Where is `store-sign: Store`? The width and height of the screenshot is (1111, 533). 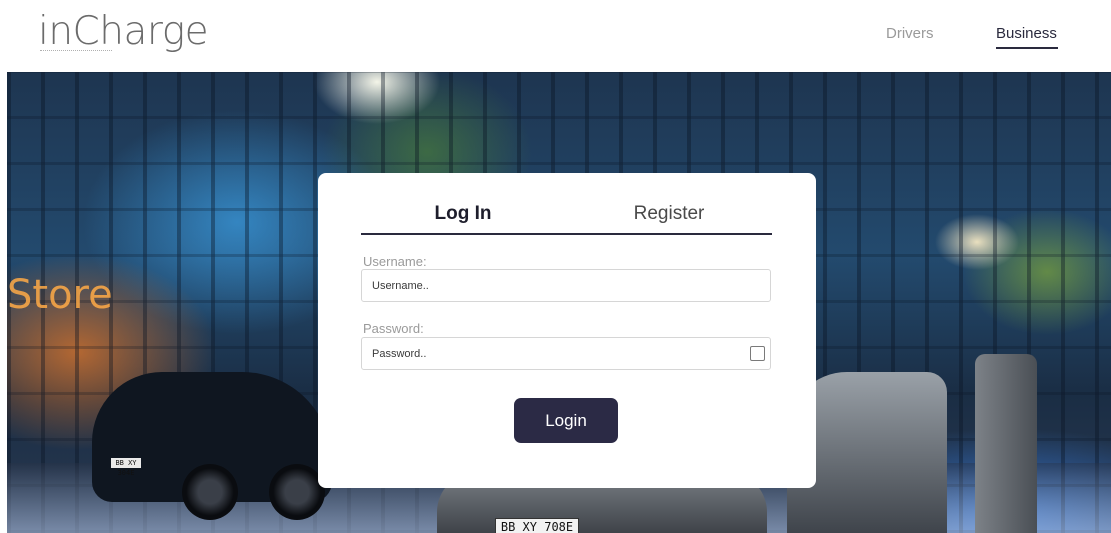
store-sign: Store is located at coordinates (60, 295).